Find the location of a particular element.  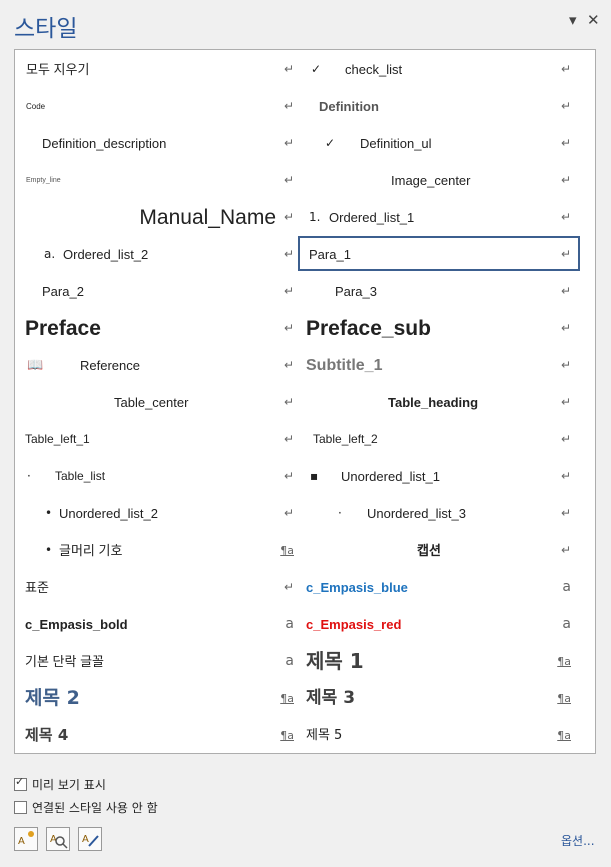

style-heading-5: 제목 5 ¶a is located at coordinates (439, 734).